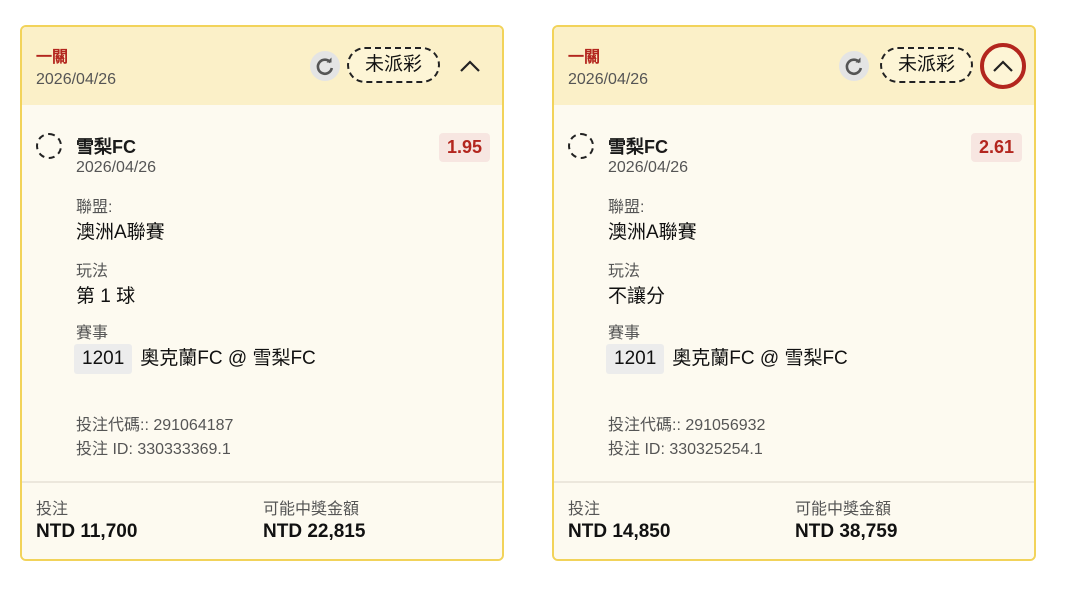 The height and width of the screenshot is (593, 1080). I want to click on bet-code: 投注代碼:: 291064187, so click(155, 425).